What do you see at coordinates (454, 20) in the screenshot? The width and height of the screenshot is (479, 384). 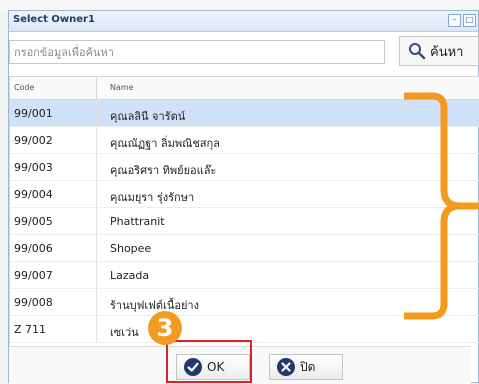 I see `minimize-icon: –` at bounding box center [454, 20].